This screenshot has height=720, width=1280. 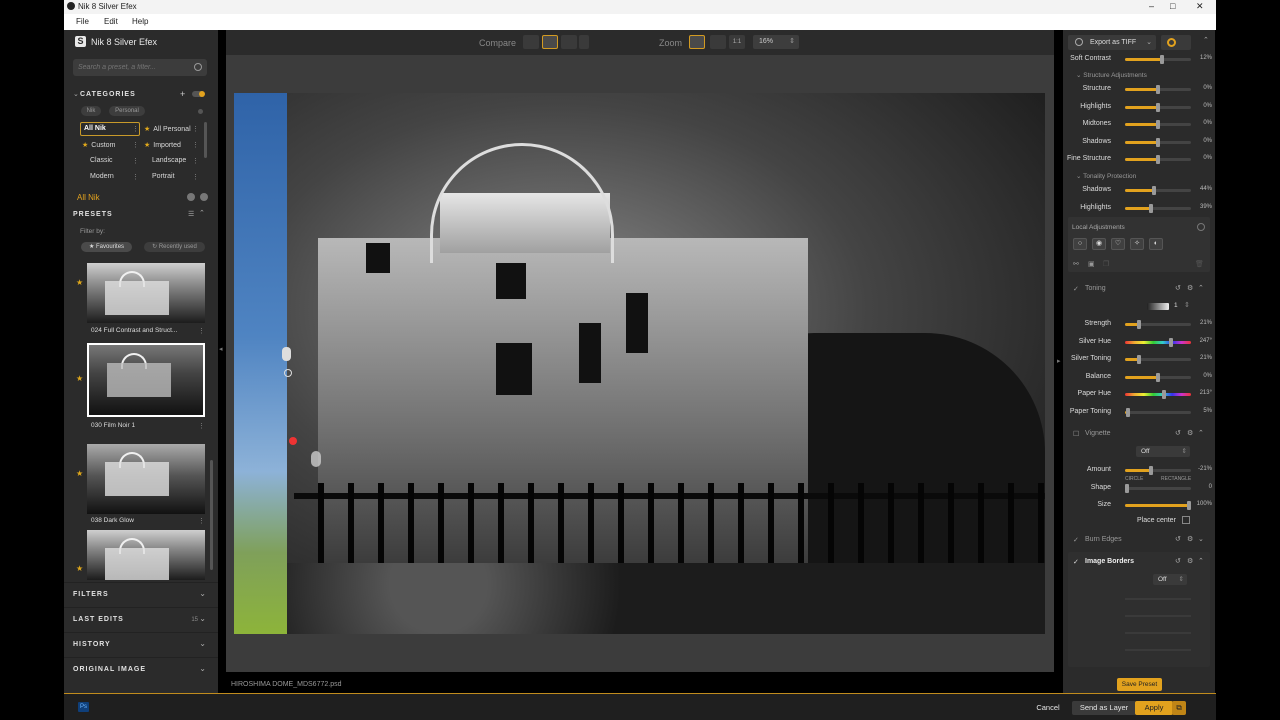 I want to click on slider-structure-0: Structure 0%, so click(x=1139, y=89).